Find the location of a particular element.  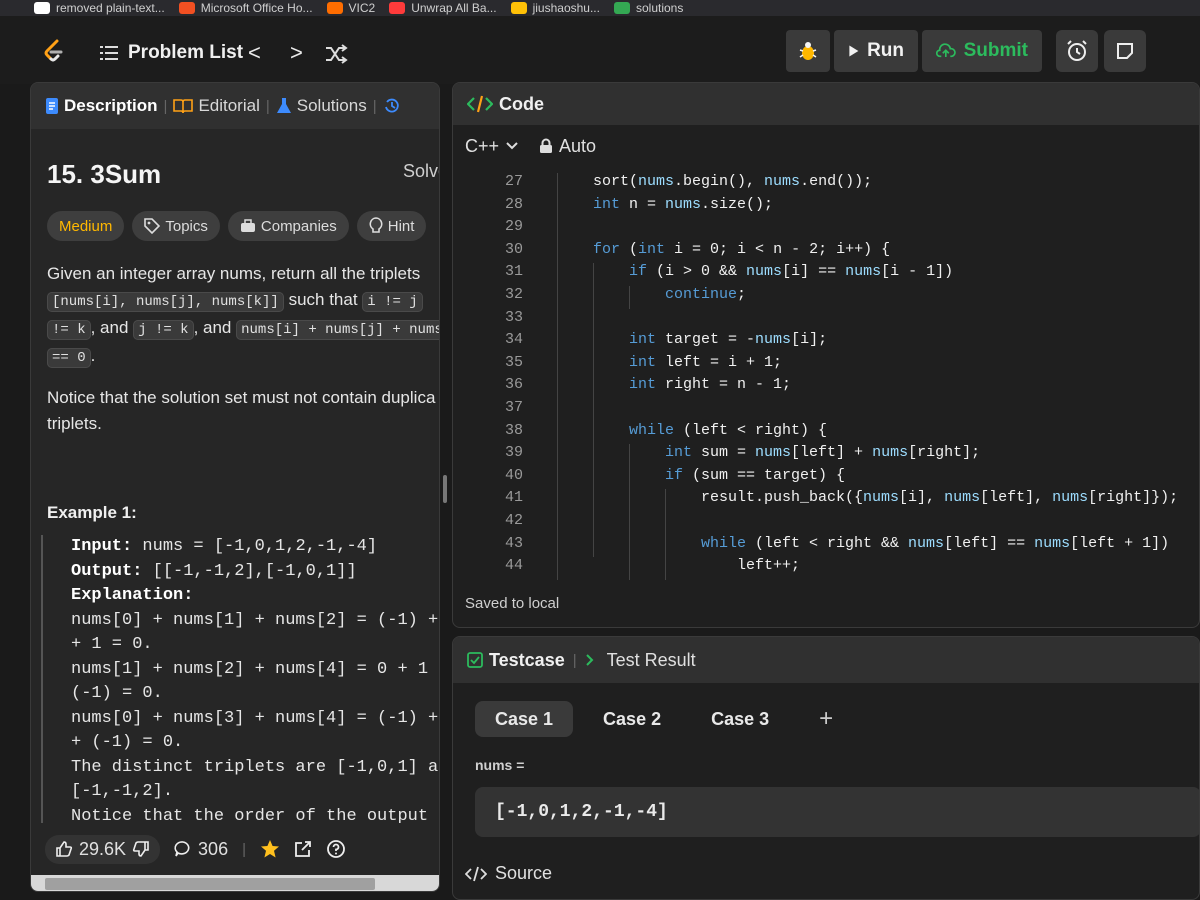

code-token: sum = is located at coordinates (724, 453).